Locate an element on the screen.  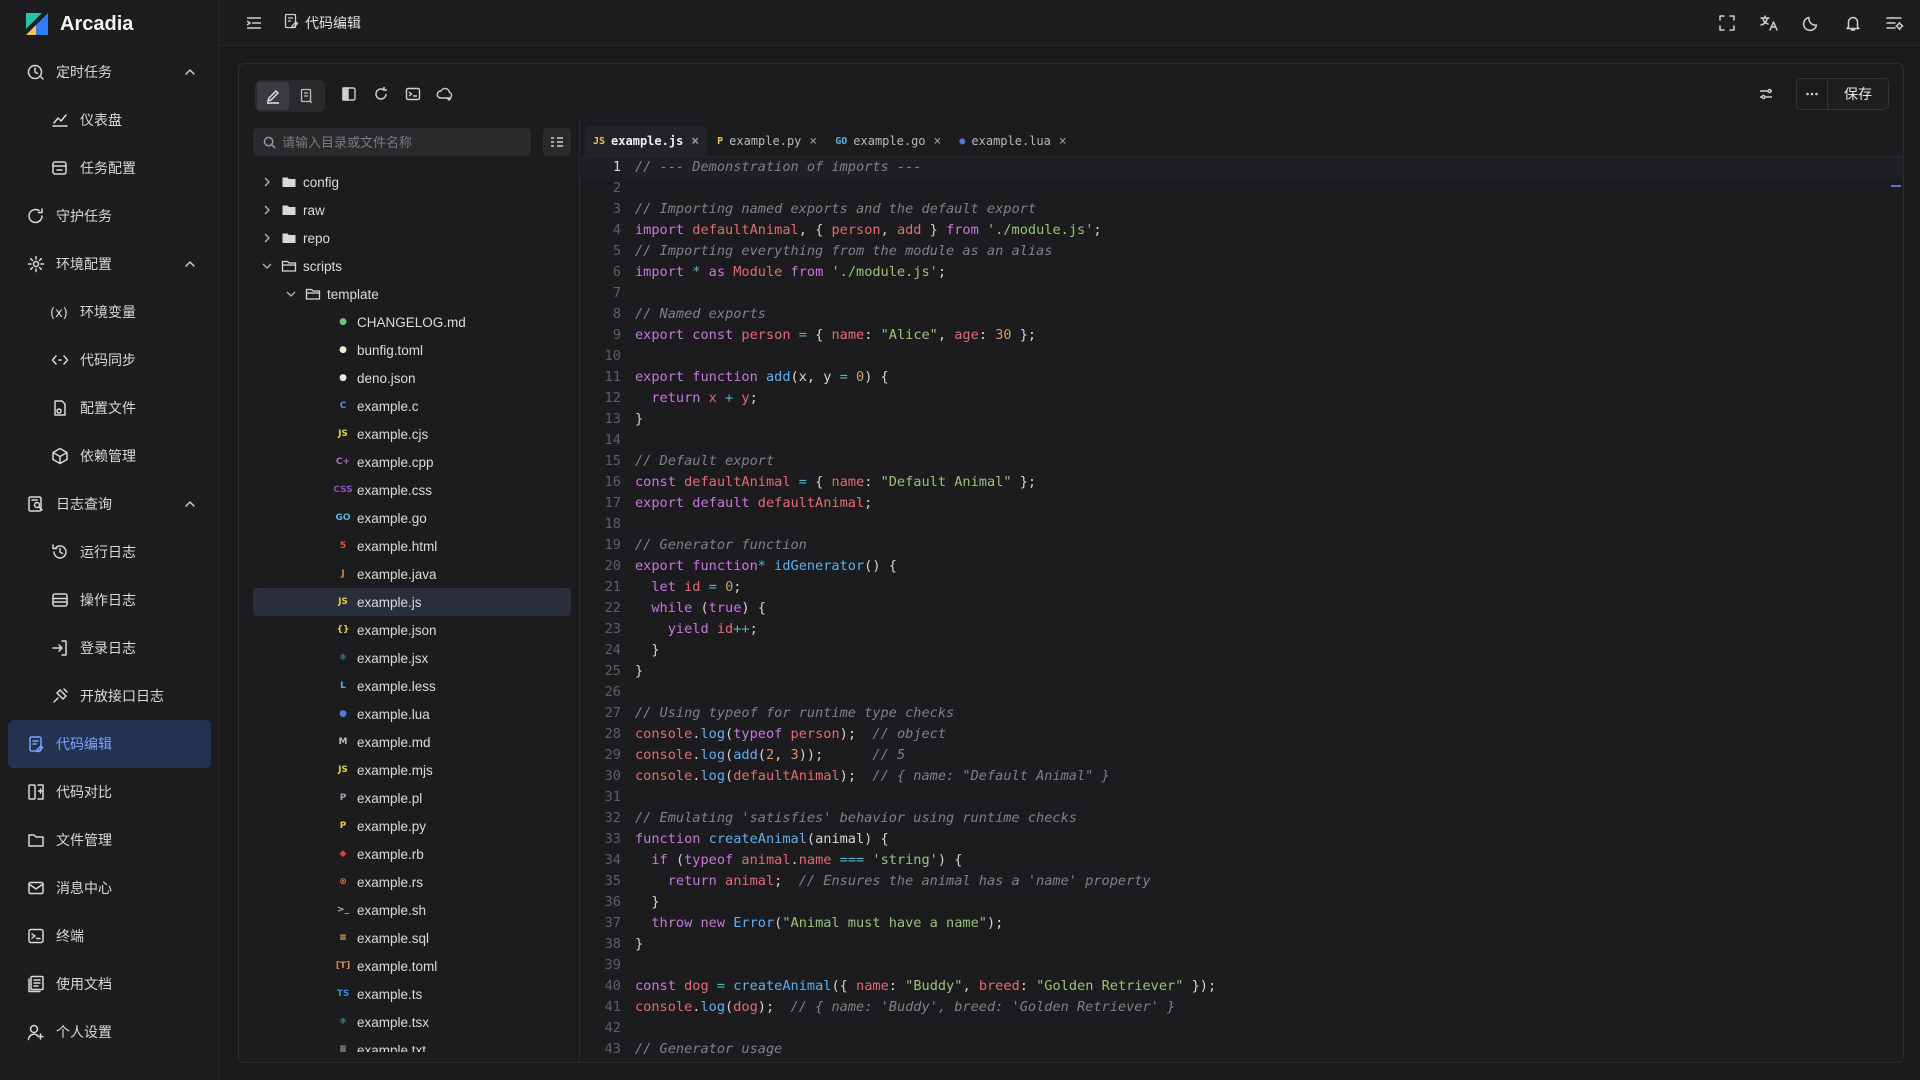
cloud-sync-button is located at coordinates (445, 94).